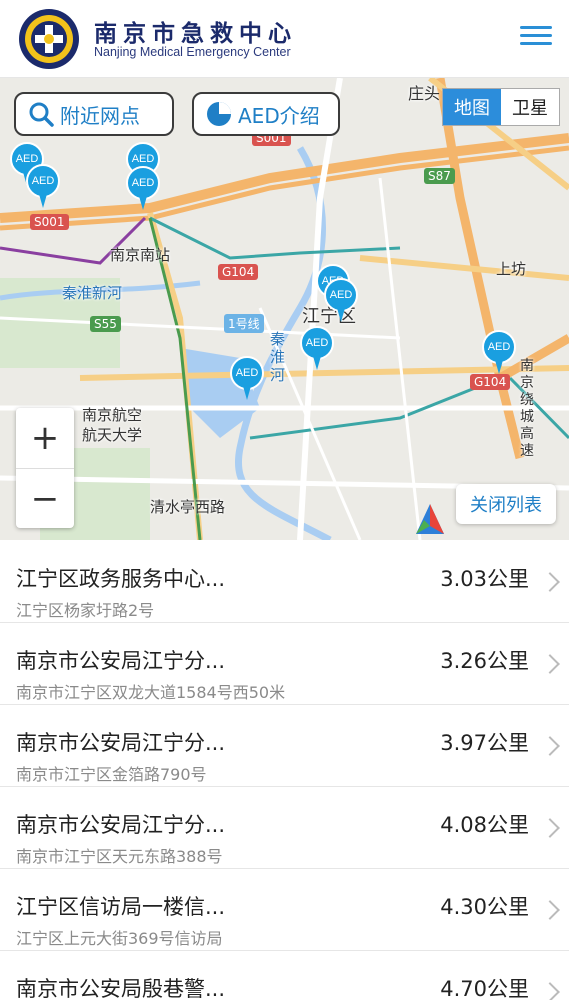 The width and height of the screenshot is (569, 1000). What do you see at coordinates (92, 293) in the screenshot?
I see `map-label-qinhuai-xinhe: 秦淮新河` at bounding box center [92, 293].